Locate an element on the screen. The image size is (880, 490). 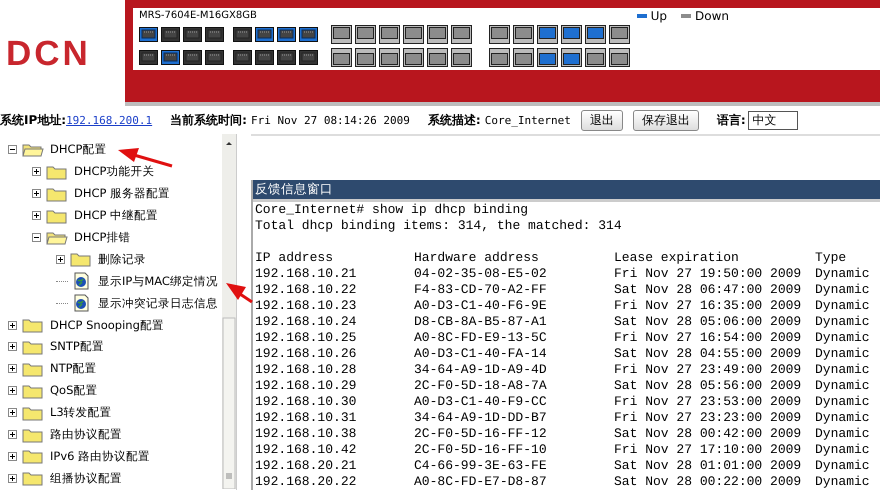
table-cell-text: Fri Nov 27 16:54:00 2009 is located at coordinates (708, 338).